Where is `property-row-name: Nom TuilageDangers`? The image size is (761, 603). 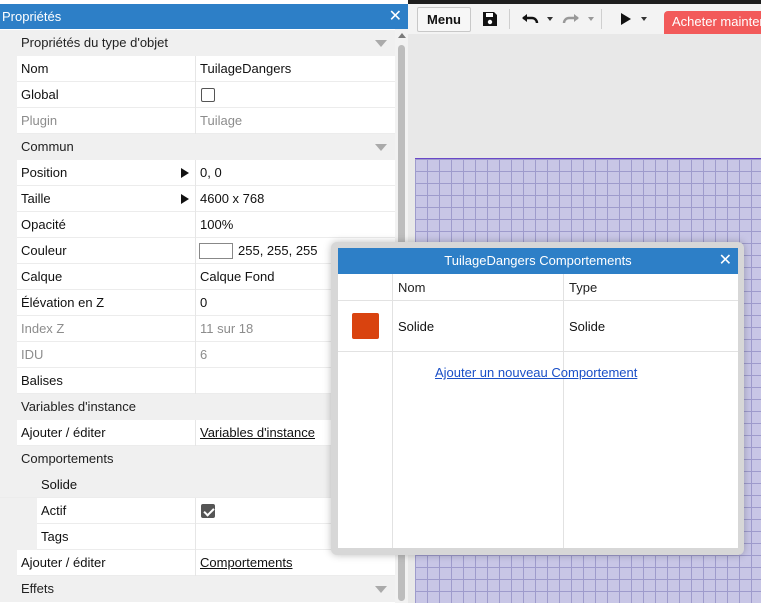 property-row-name: Nom TuilageDangers is located at coordinates (197, 69).